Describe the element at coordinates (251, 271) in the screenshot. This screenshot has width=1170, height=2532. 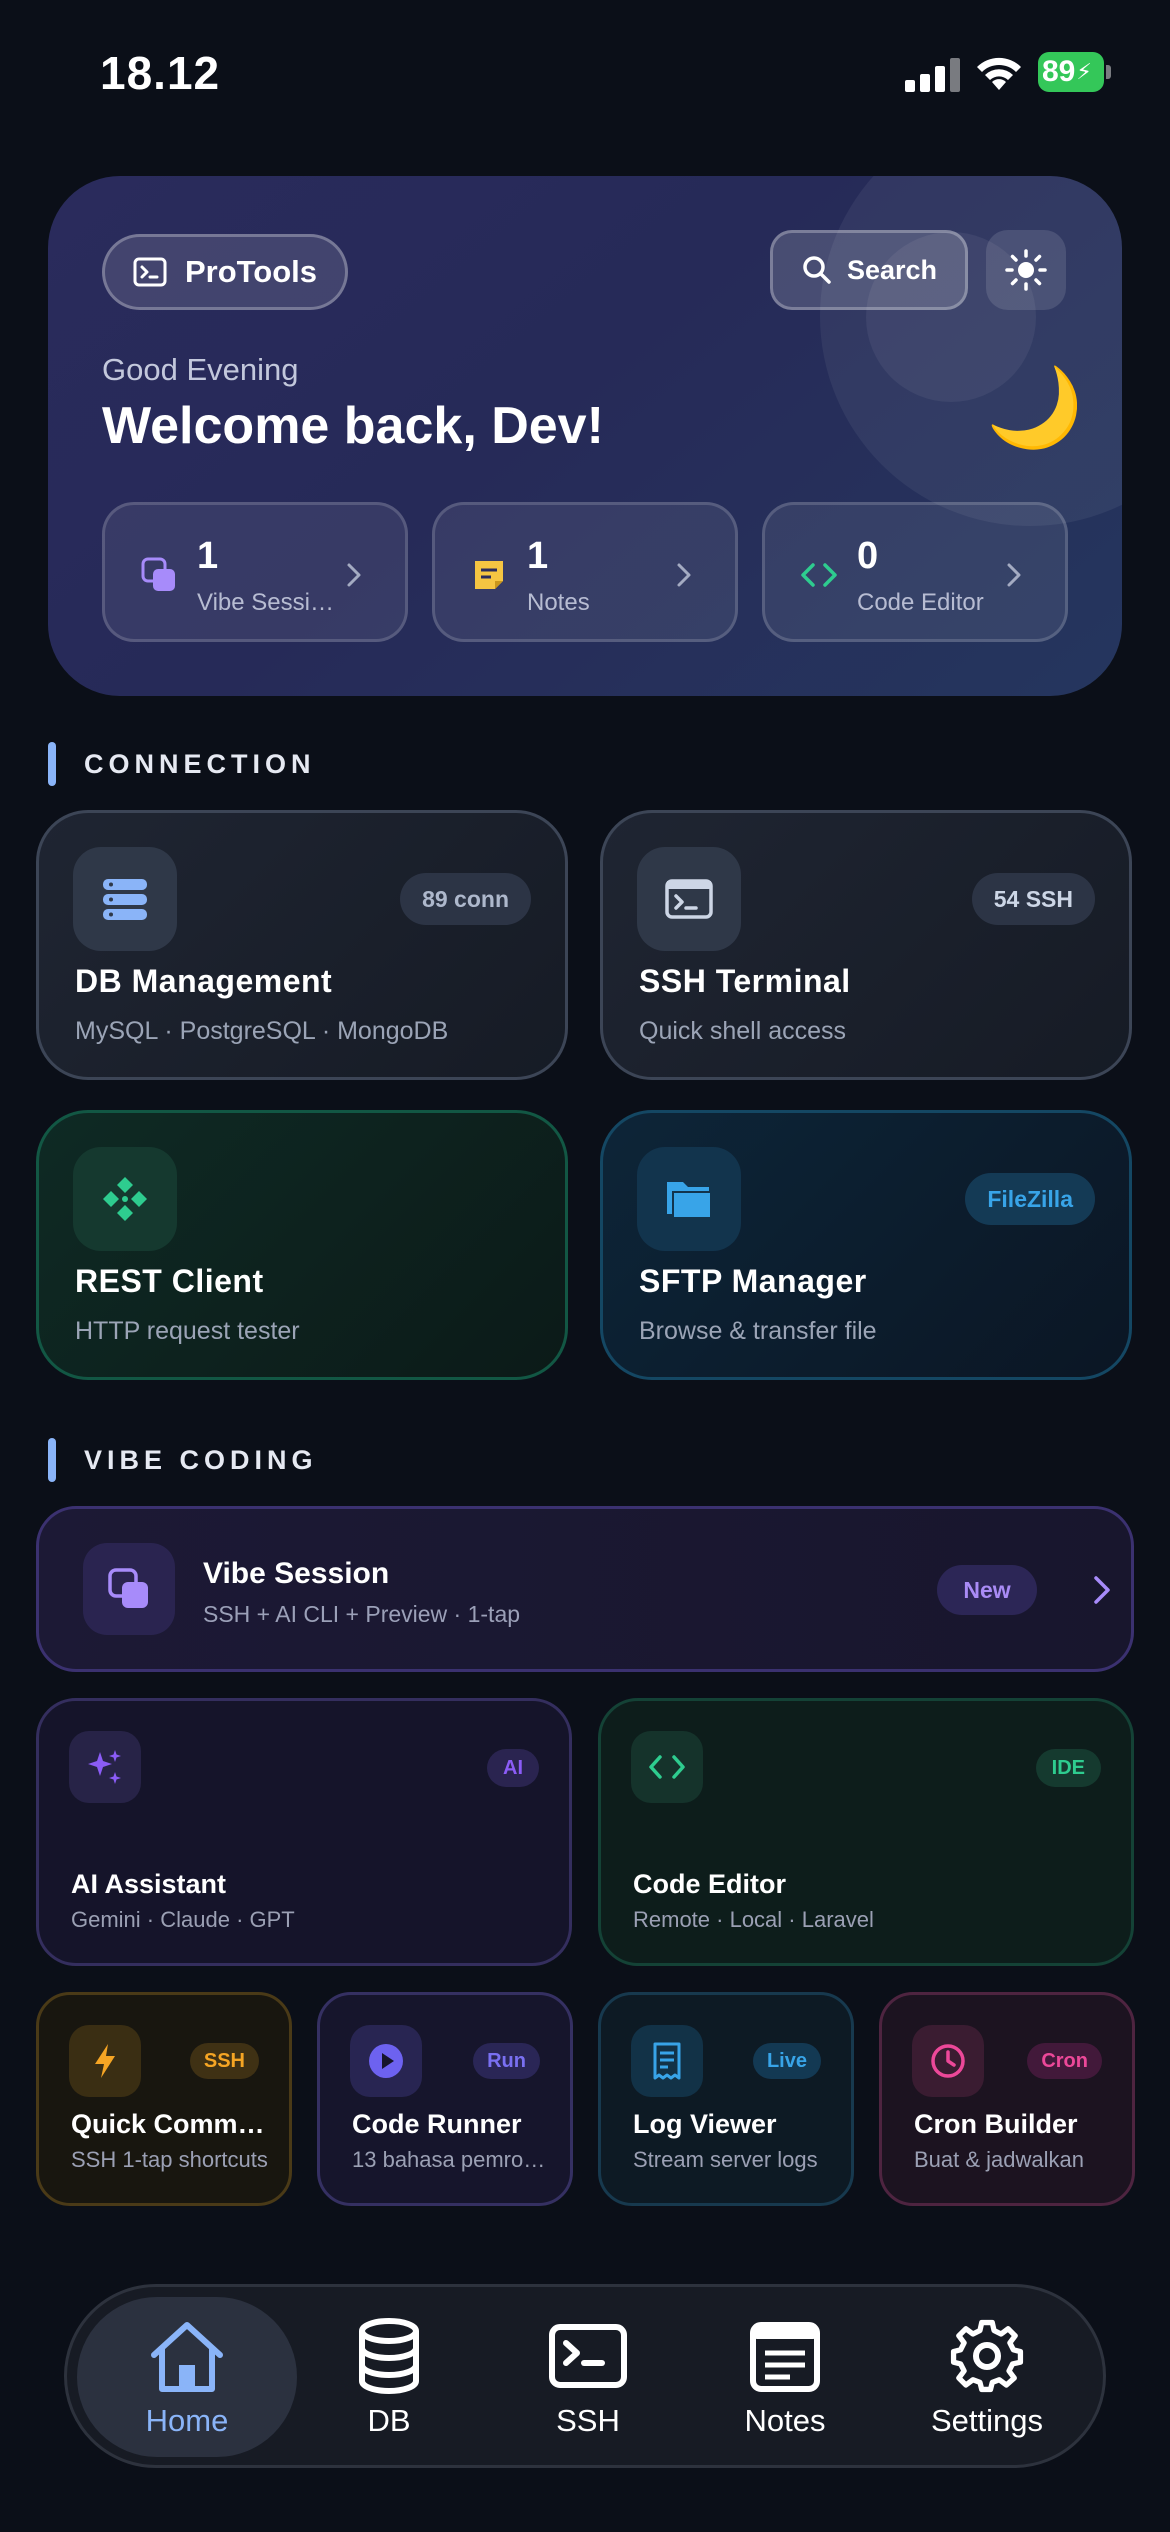
I see `brand-name: ProTools` at that location.